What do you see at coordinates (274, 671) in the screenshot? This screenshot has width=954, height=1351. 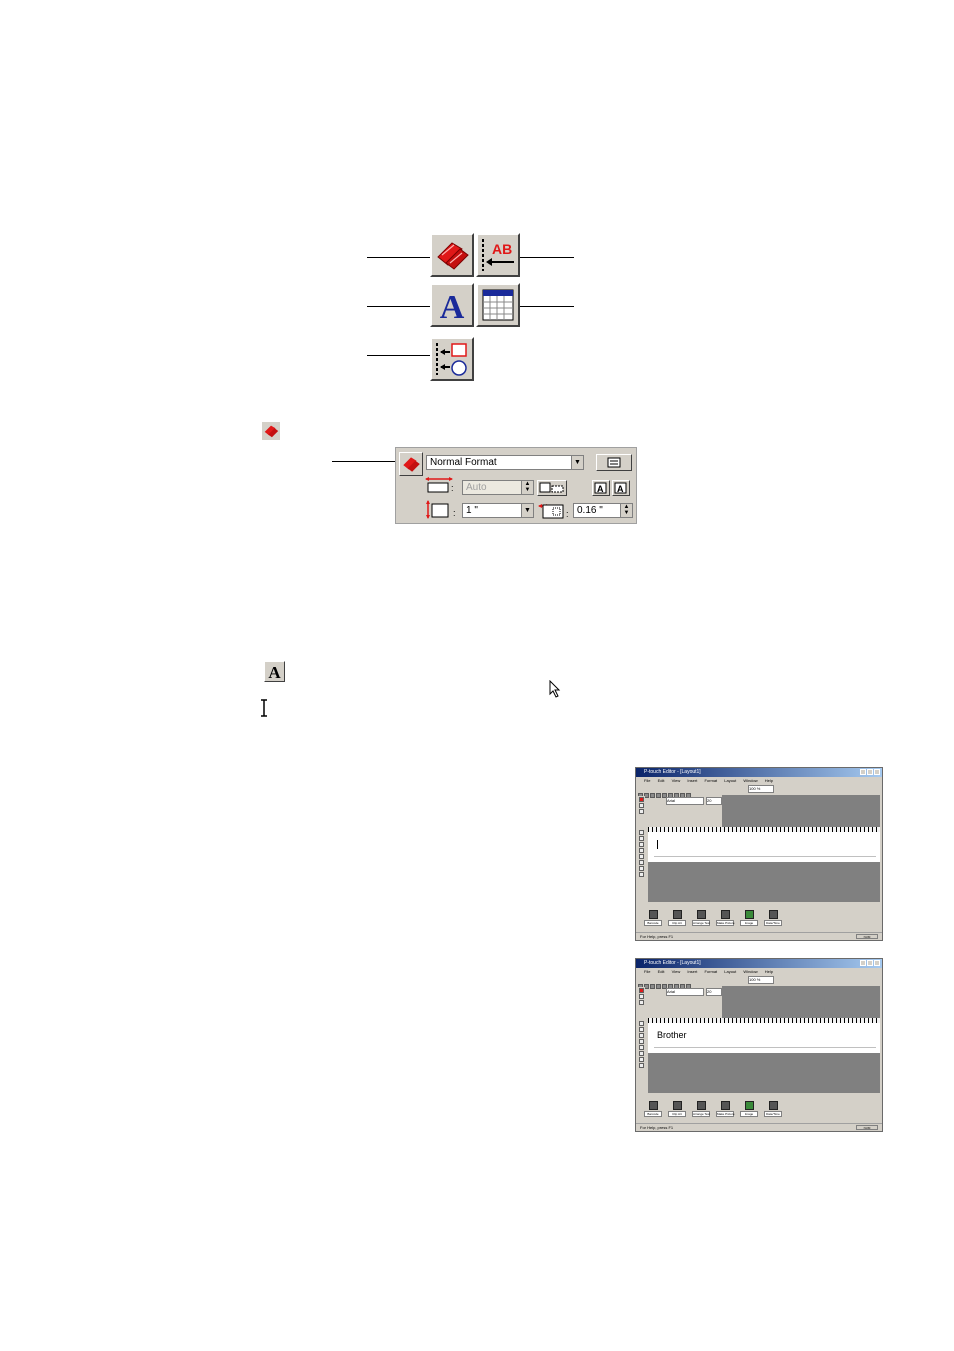 I see `text-tool-button: A` at bounding box center [274, 671].